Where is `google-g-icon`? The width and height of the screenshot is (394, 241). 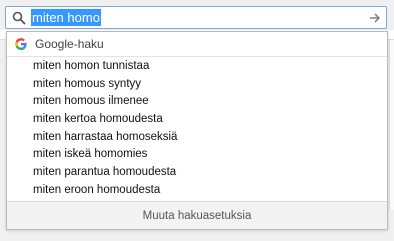 google-g-icon is located at coordinates (21, 44).